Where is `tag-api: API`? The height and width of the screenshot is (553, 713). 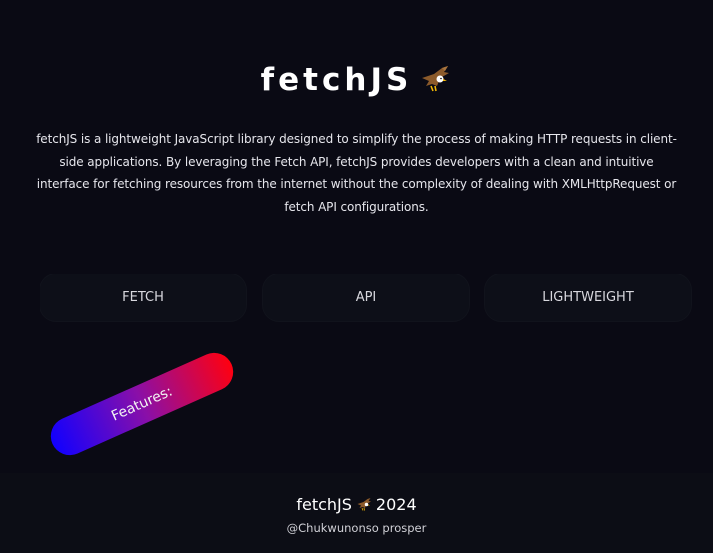 tag-api: API is located at coordinates (366, 297).